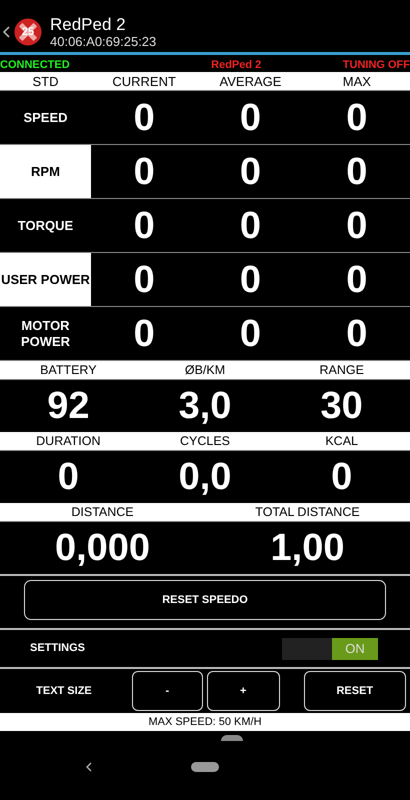 This screenshot has width=410, height=800. Describe the element at coordinates (103, 41) in the screenshot. I see `device-address: 40:06:A0:69:25:23` at that location.